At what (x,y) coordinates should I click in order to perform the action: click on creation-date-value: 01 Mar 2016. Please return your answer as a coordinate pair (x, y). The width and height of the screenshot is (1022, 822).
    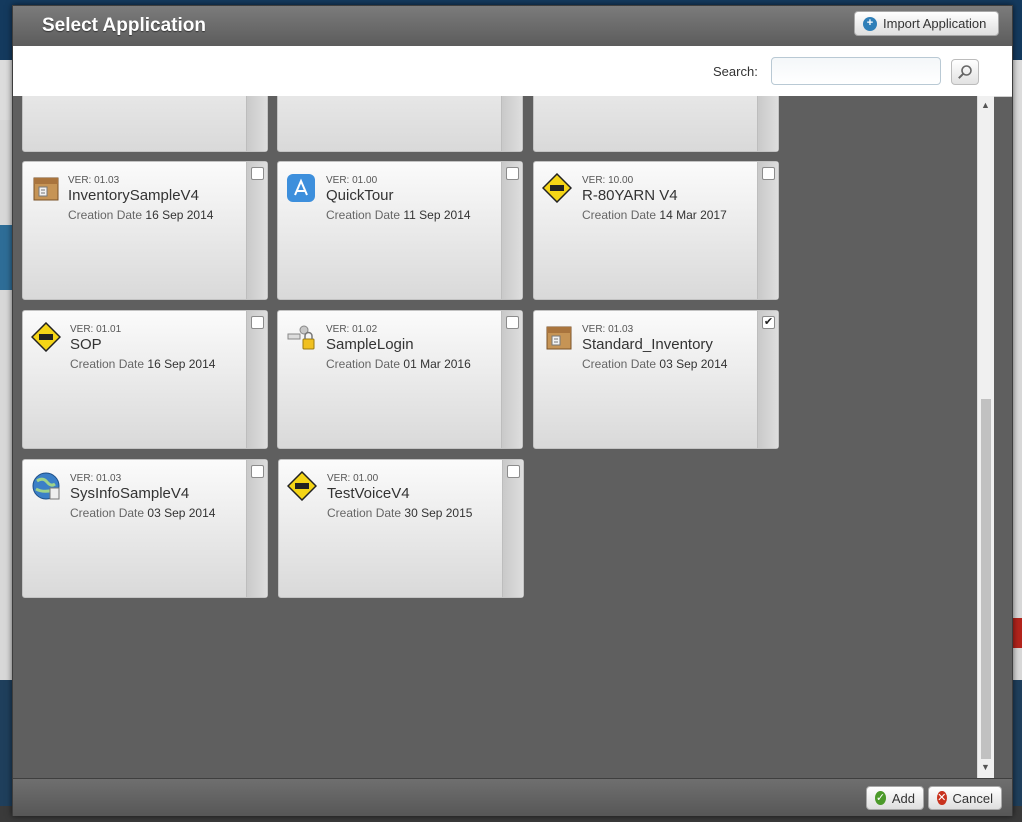
    Looking at the image, I should click on (437, 364).